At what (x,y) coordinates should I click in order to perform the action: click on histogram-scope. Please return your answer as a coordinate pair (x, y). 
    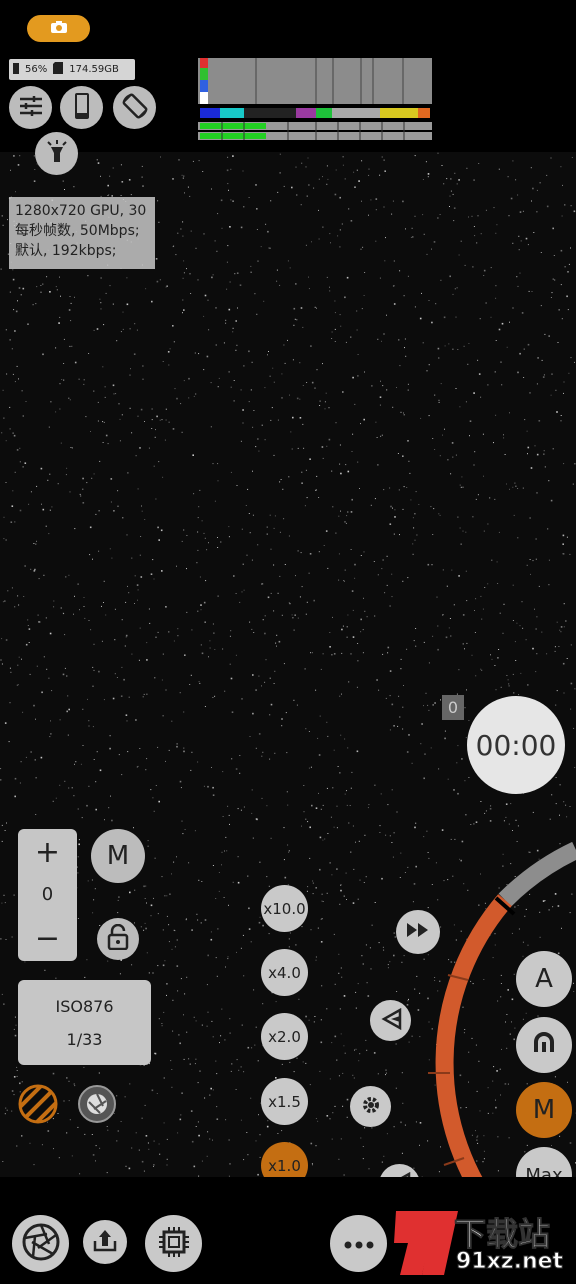
    Looking at the image, I should click on (315, 100).